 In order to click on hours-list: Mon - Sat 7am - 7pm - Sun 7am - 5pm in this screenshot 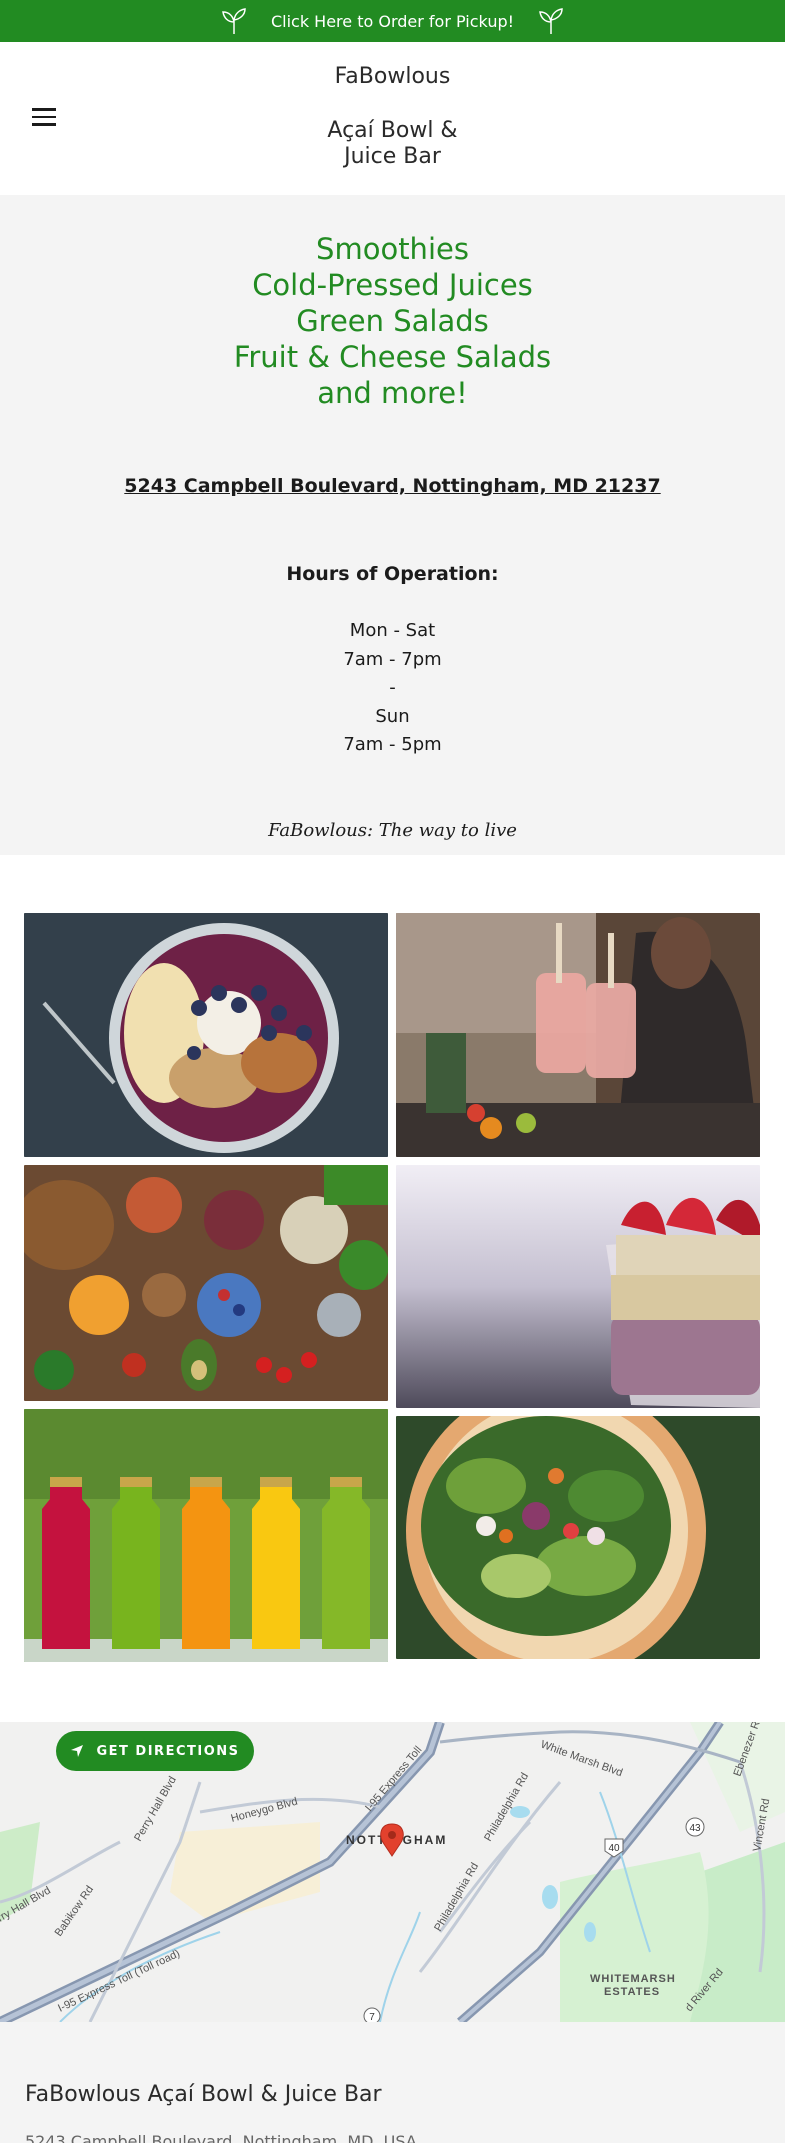, I will do `click(392, 688)`.